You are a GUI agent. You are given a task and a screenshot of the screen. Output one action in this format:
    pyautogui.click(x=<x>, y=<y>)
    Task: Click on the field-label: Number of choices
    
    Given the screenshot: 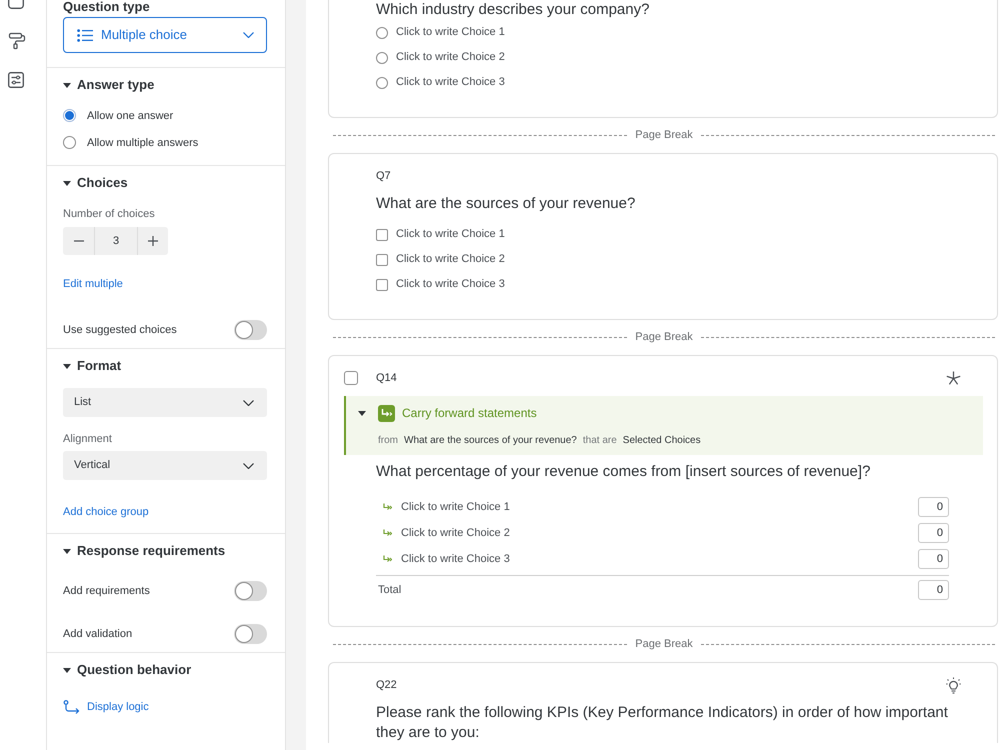 What is the action you would take?
    pyautogui.click(x=109, y=214)
    